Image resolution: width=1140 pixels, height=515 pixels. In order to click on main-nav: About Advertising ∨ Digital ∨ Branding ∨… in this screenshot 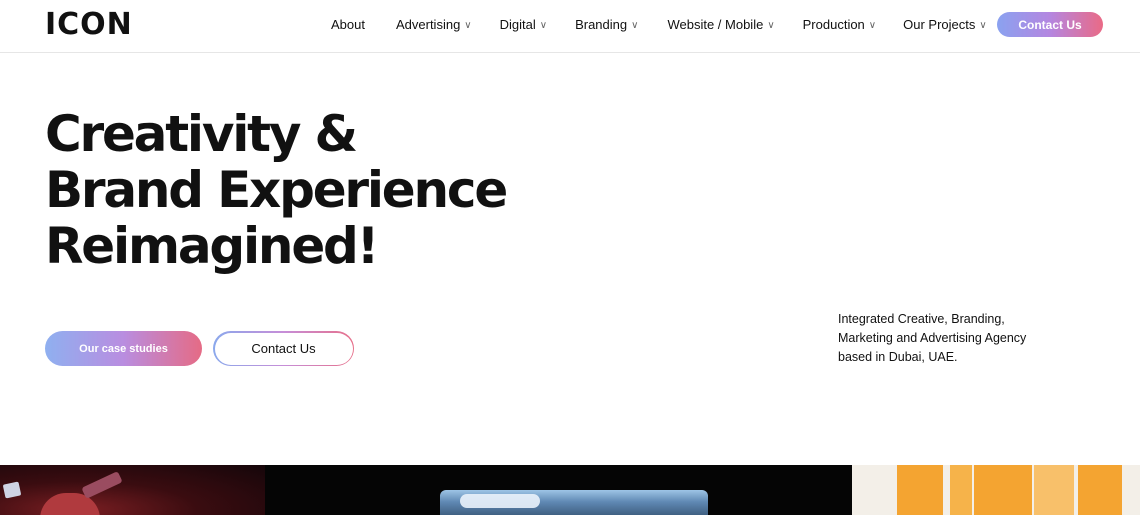, I will do `click(659, 24)`.